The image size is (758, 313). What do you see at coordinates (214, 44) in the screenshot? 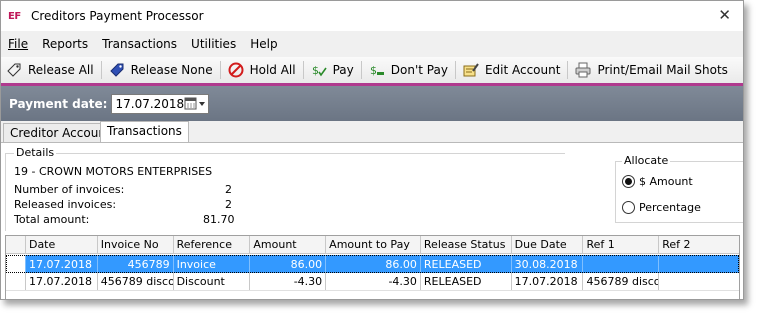
I see `menu-utilities: Utilities` at bounding box center [214, 44].